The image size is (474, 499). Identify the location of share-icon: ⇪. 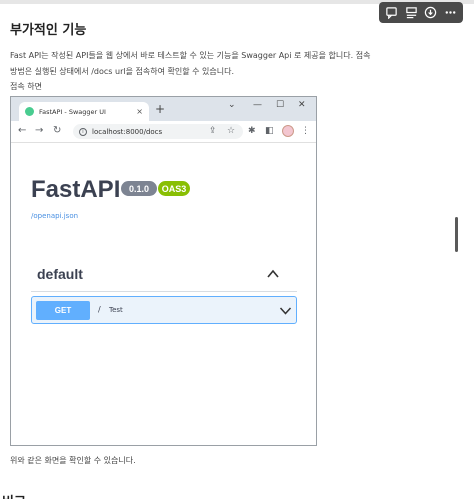
(213, 131).